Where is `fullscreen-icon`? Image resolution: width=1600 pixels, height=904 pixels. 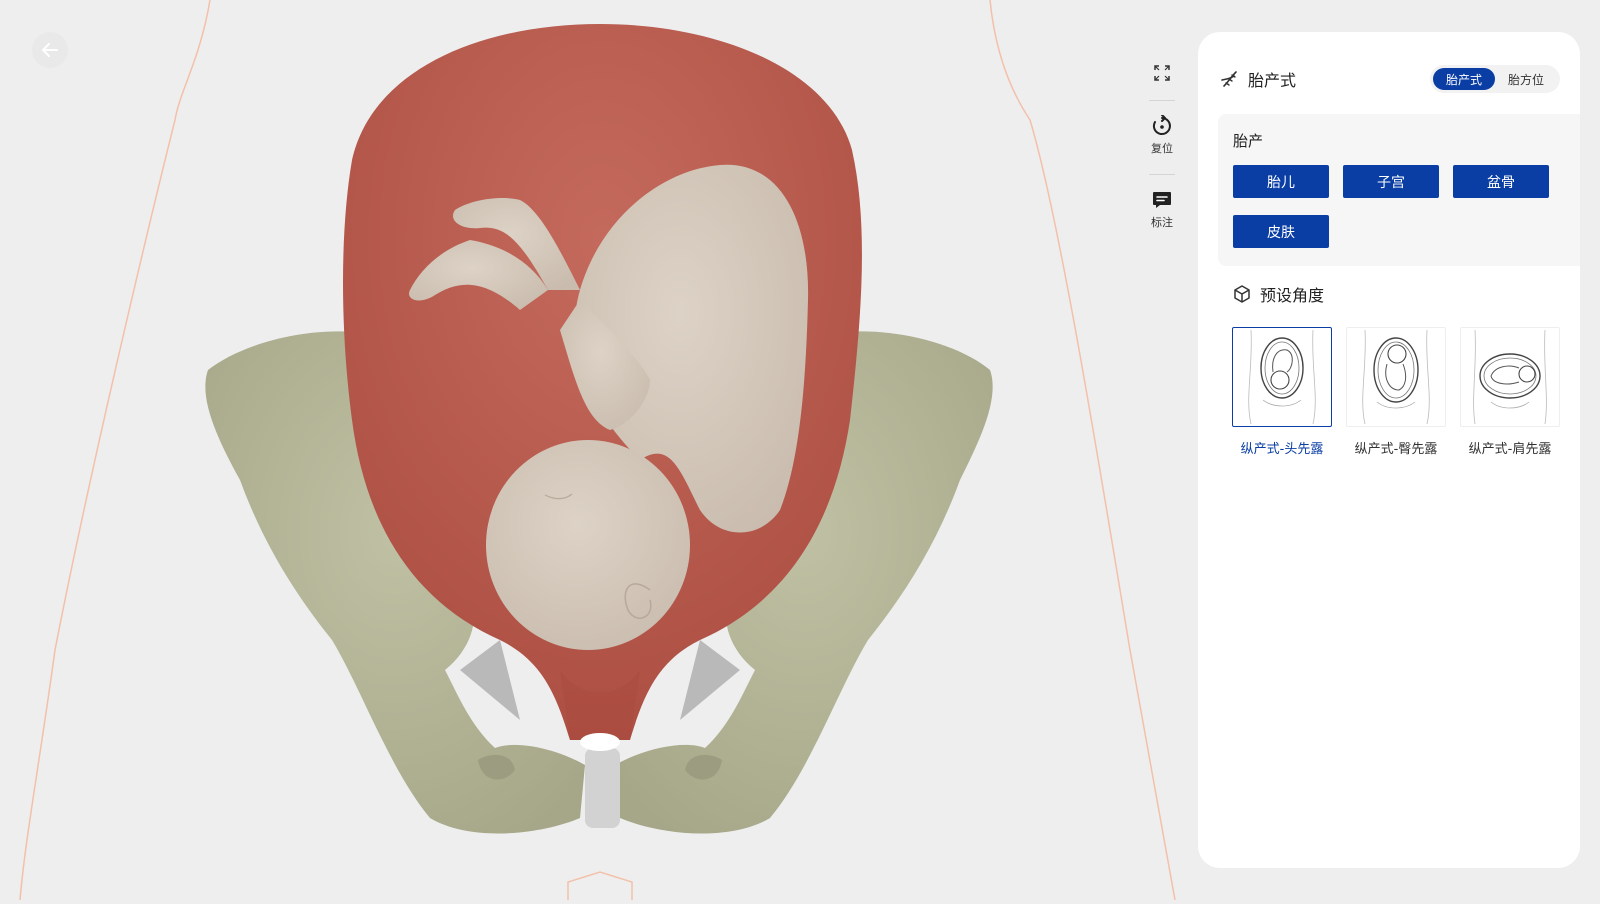 fullscreen-icon is located at coordinates (1162, 73).